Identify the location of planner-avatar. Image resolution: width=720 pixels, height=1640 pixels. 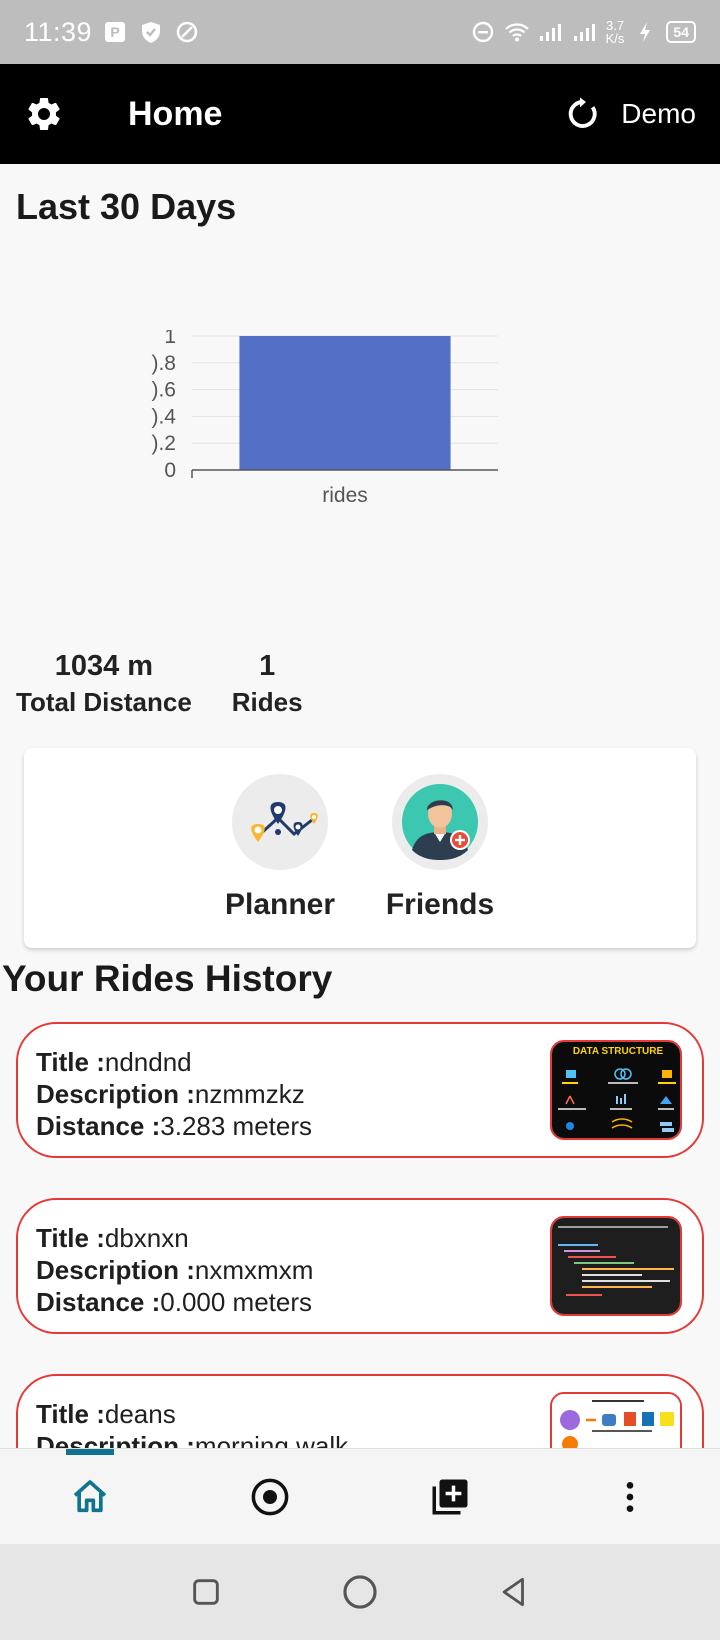
(280, 822).